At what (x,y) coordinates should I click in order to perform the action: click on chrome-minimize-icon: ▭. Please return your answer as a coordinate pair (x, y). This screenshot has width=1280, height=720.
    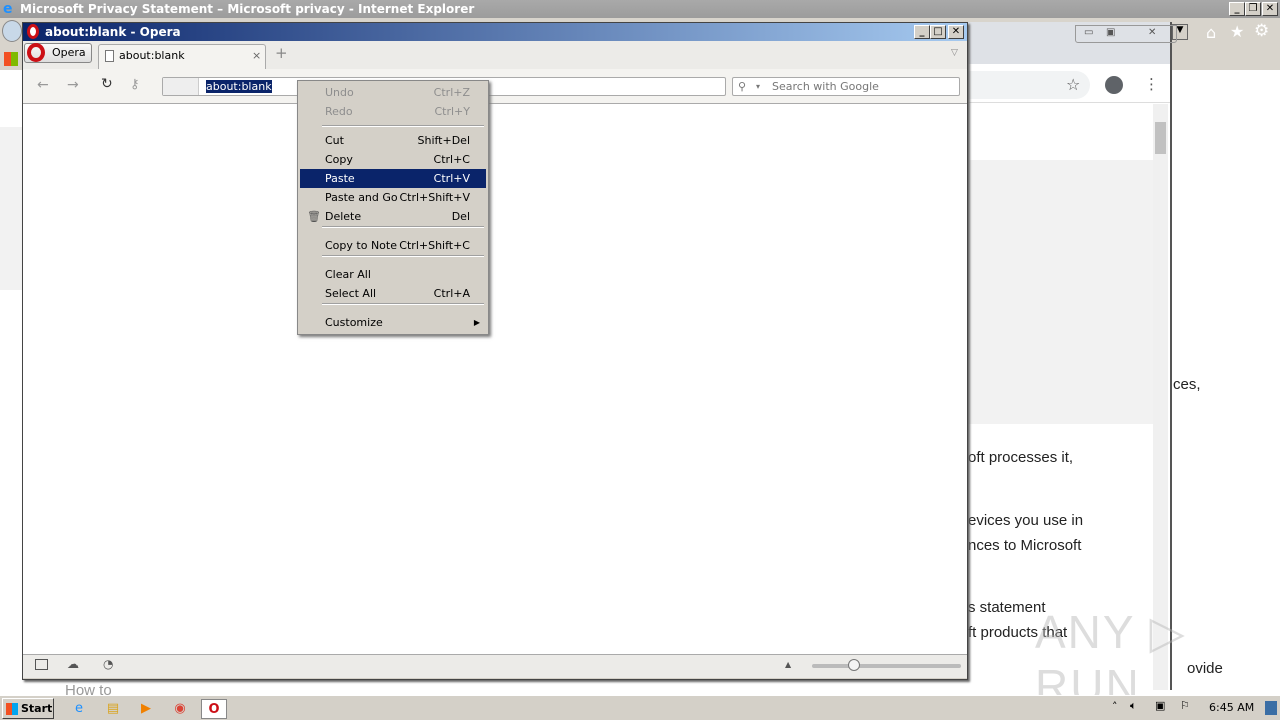
    Looking at the image, I should click on (1088, 32).